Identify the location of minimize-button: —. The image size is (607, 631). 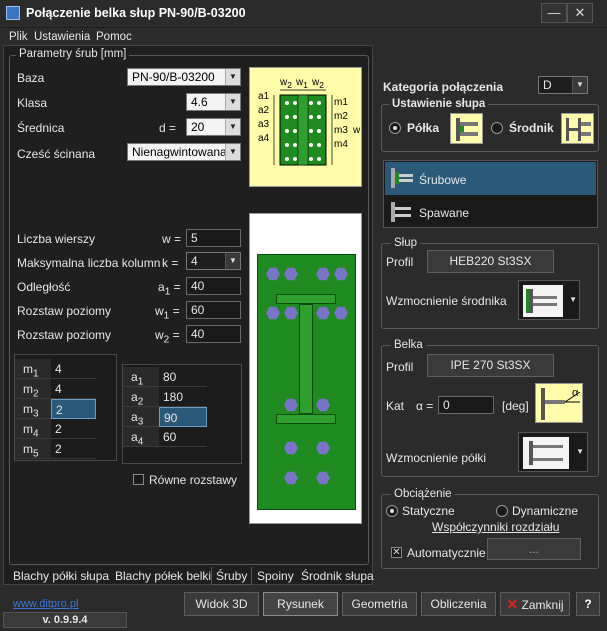
(554, 13).